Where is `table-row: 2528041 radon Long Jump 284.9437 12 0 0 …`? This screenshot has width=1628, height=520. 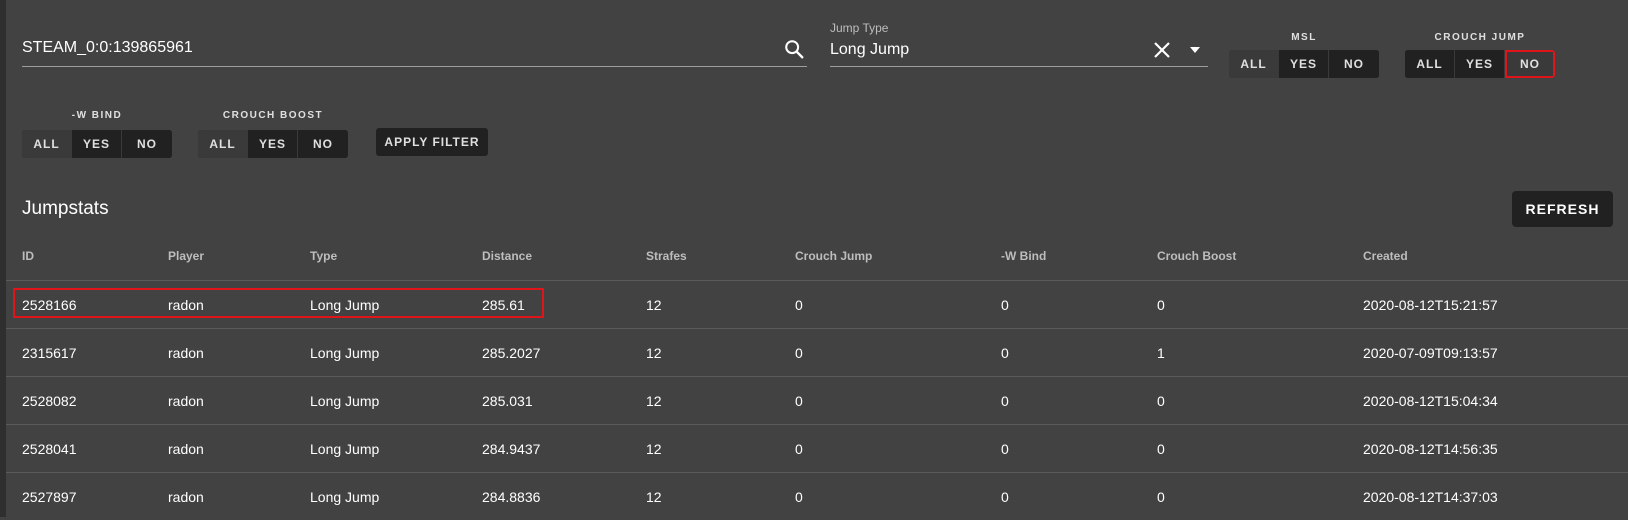
table-row: 2528041 radon Long Jump 284.9437 12 0 0 … is located at coordinates (817, 449).